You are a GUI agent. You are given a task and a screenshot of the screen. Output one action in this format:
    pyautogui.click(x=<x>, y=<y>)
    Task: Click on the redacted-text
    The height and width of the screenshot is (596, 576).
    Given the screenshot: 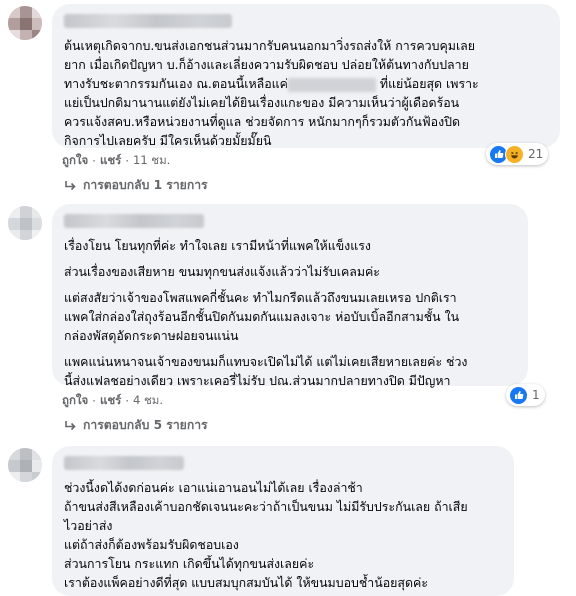 What is the action you would take?
    pyautogui.click(x=331, y=84)
    